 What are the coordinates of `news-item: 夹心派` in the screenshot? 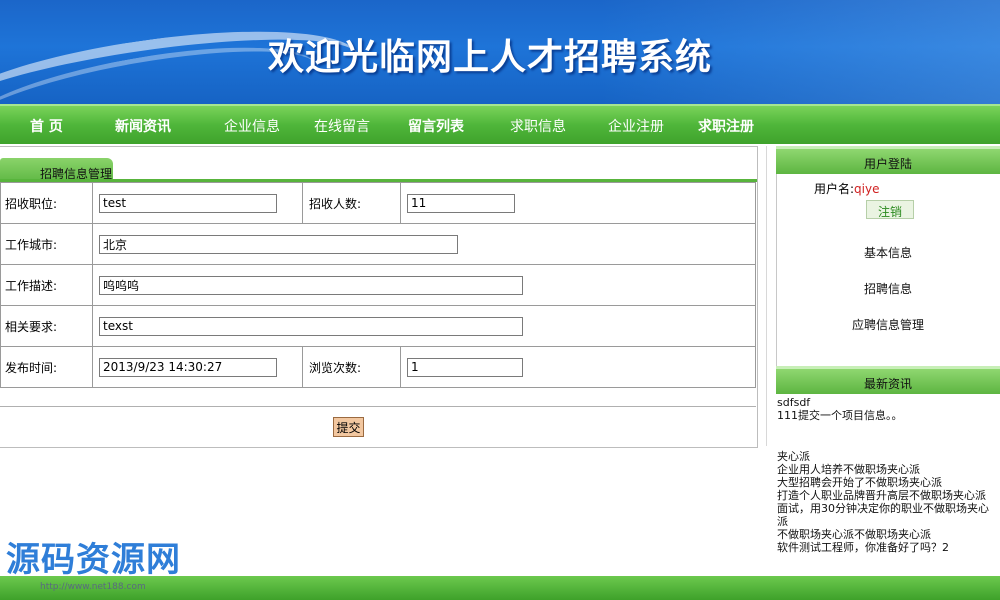 It's located at (888, 456).